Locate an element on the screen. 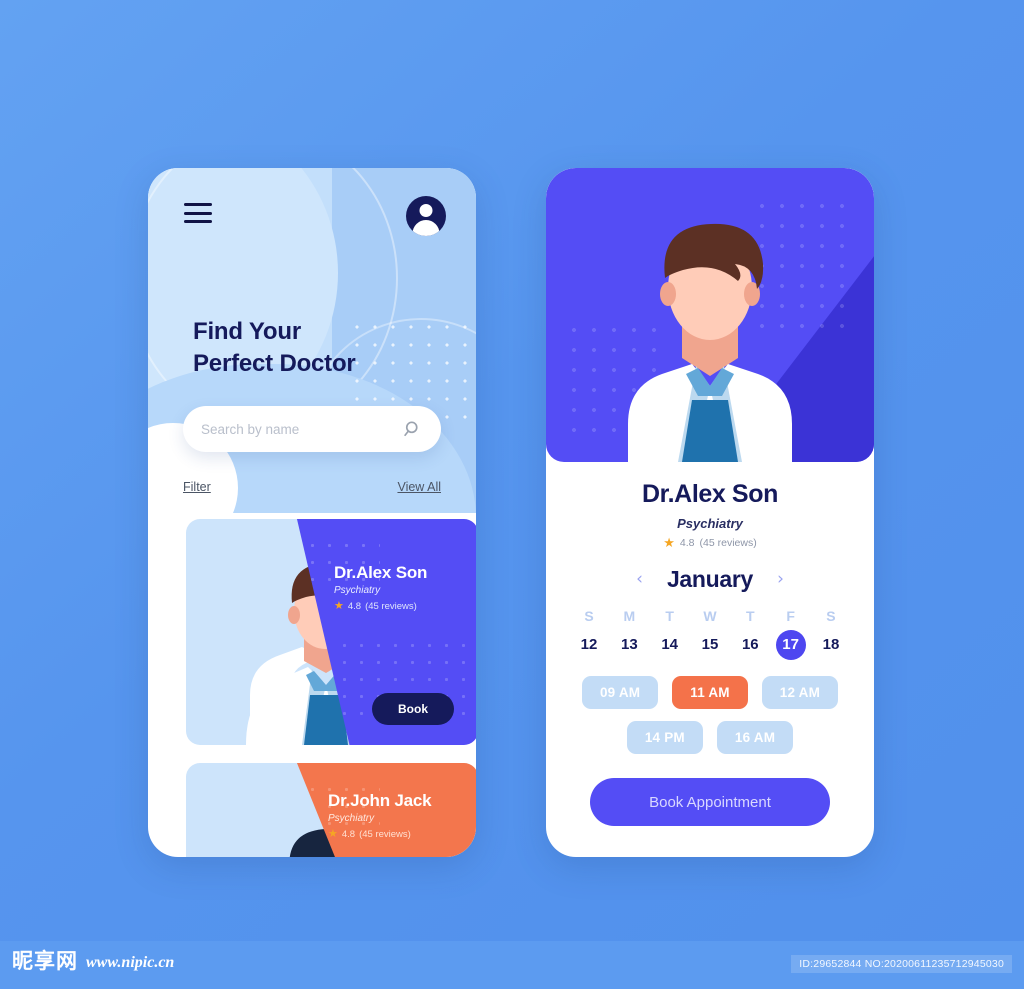 The image size is (1024, 989). time-slot-group: 09 AM 11 AM 12 AM 14 PM 16 AM is located at coordinates (710, 721).